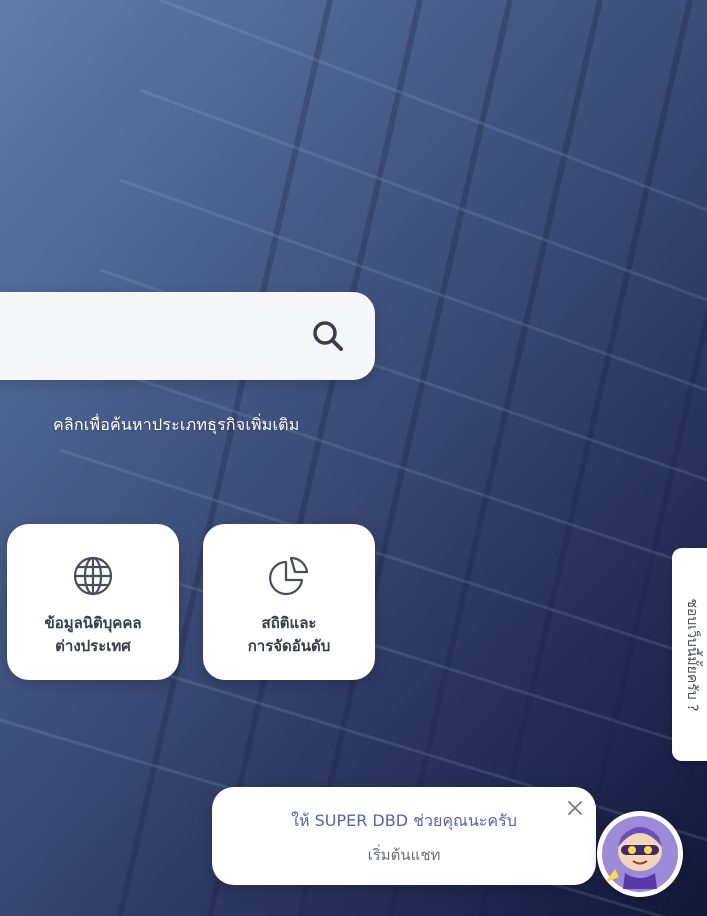  Describe the element at coordinates (289, 623) in the screenshot. I see `card-label-line-1: สถิติและ` at that location.